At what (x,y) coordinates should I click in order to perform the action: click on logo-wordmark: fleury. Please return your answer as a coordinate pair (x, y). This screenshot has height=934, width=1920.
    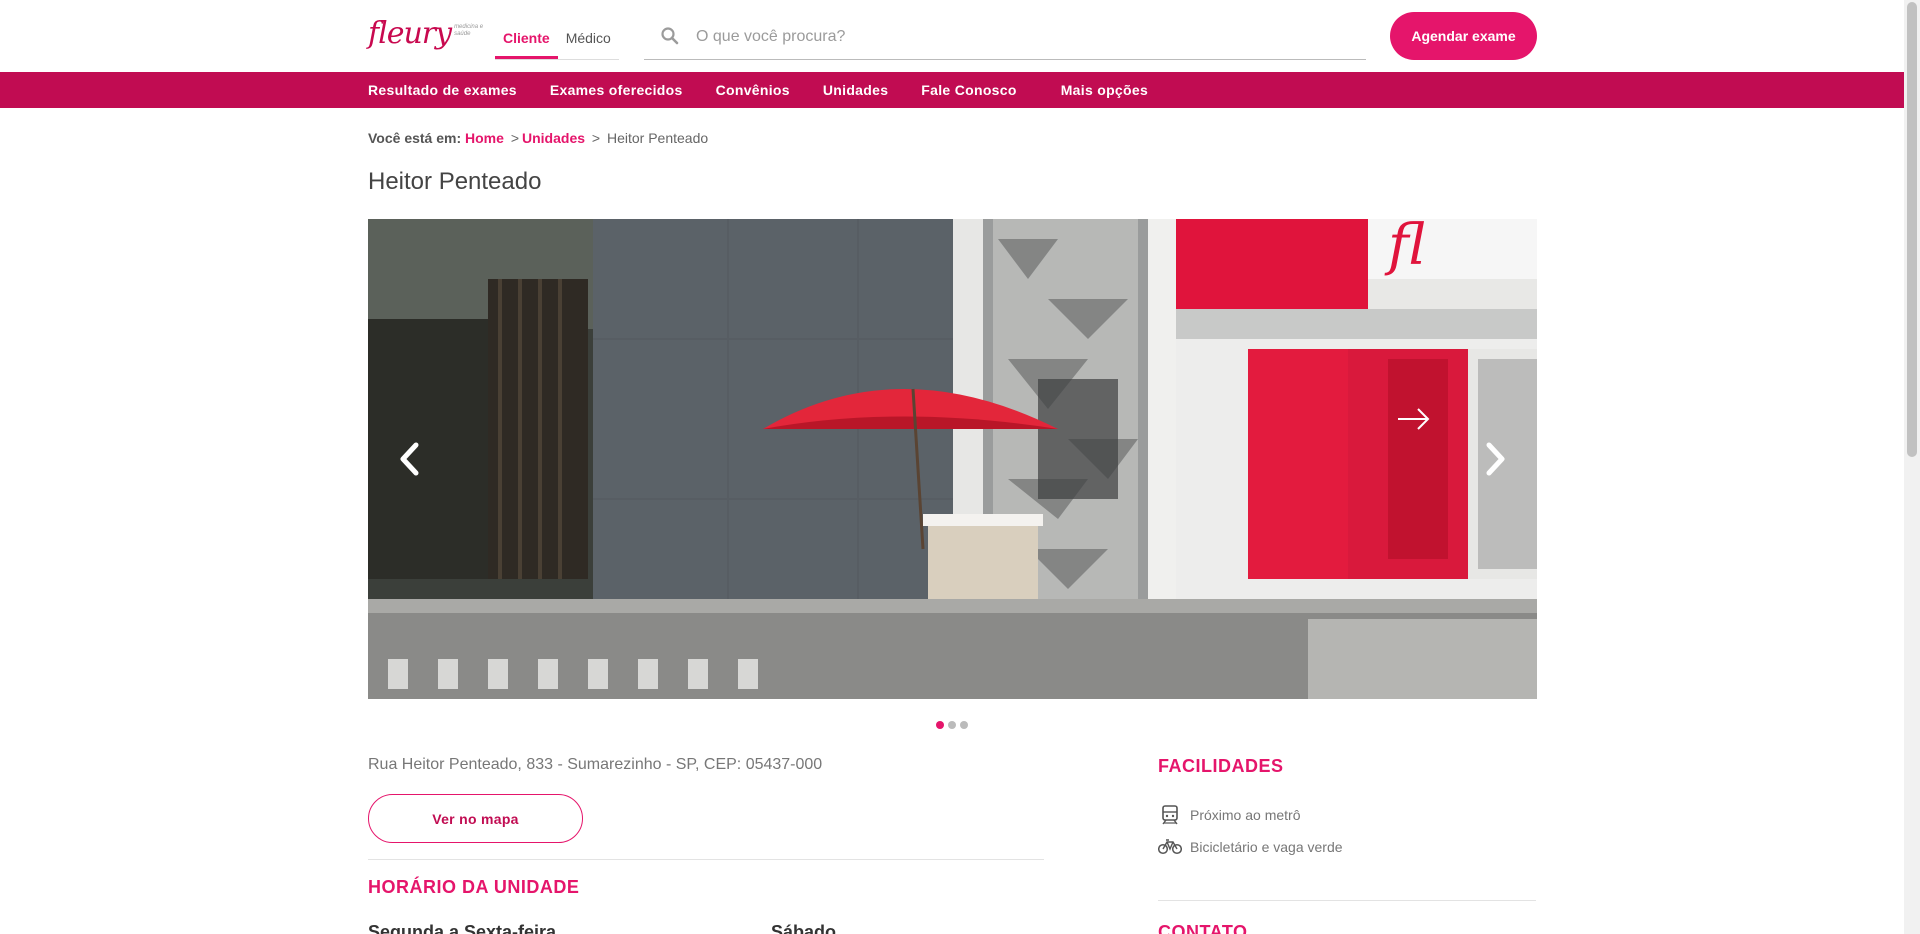
    Looking at the image, I should click on (410, 33).